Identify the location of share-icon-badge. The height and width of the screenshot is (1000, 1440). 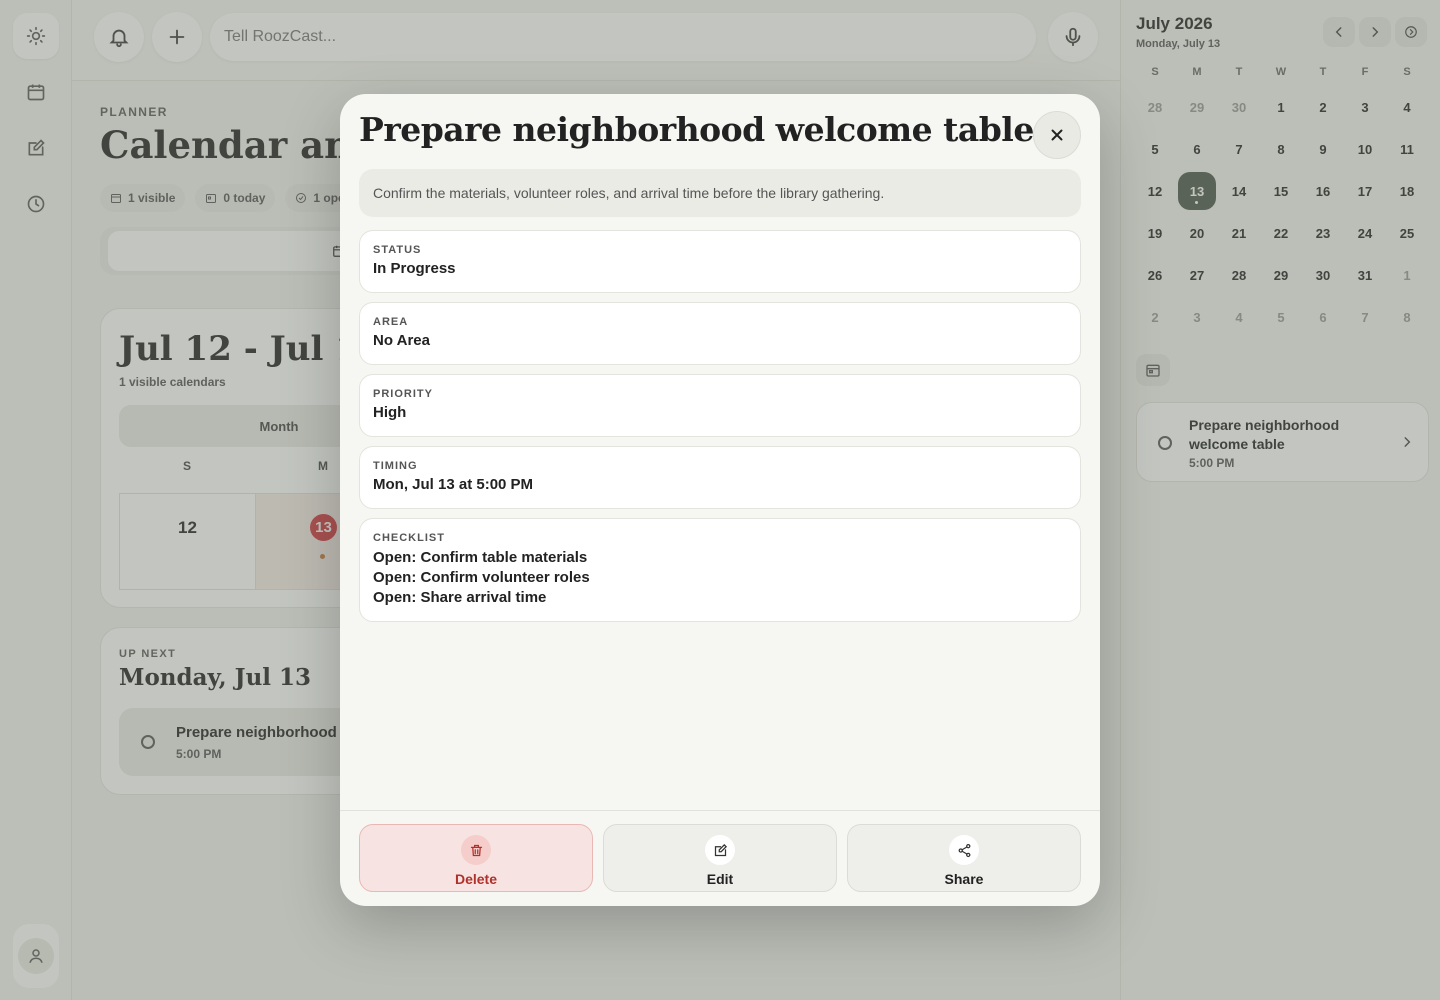
(964, 850).